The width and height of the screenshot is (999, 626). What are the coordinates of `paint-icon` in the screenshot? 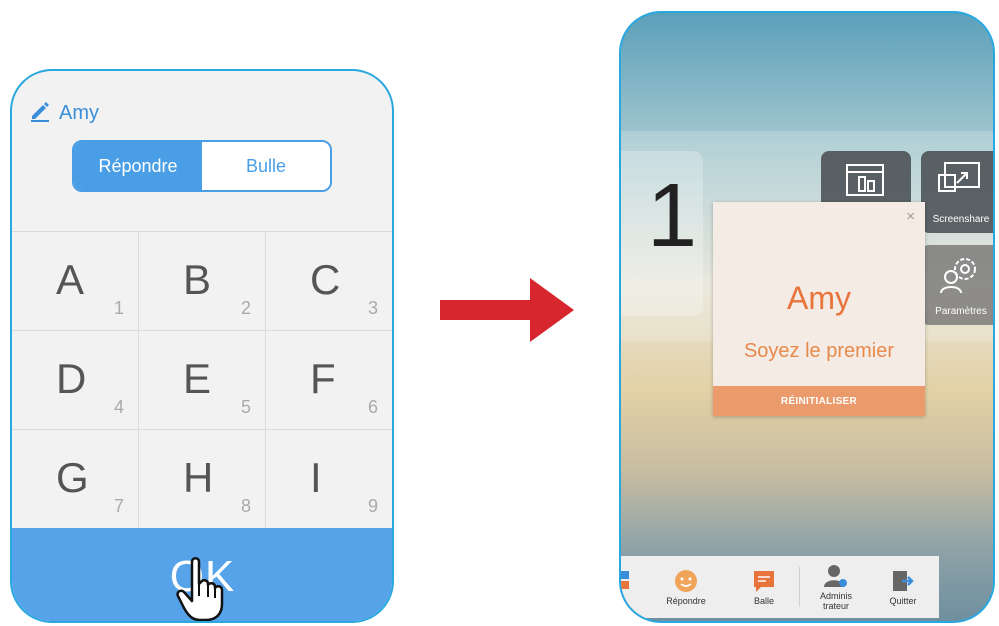 It's located at (865, 183).